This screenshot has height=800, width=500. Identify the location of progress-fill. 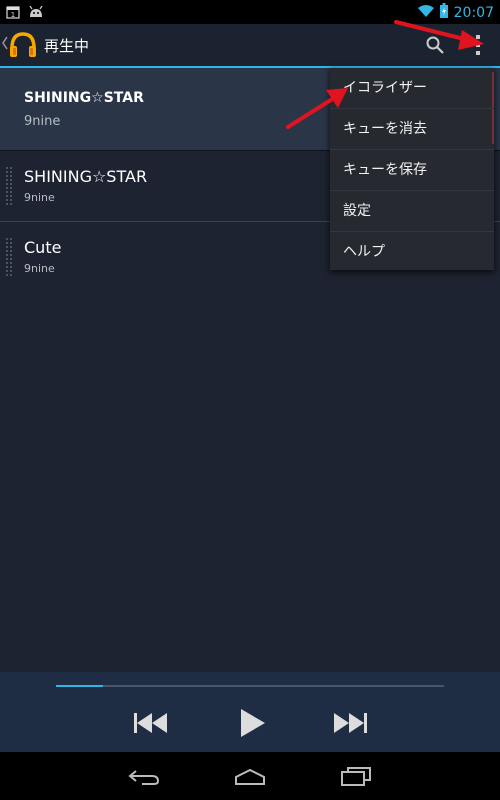
(79, 686).